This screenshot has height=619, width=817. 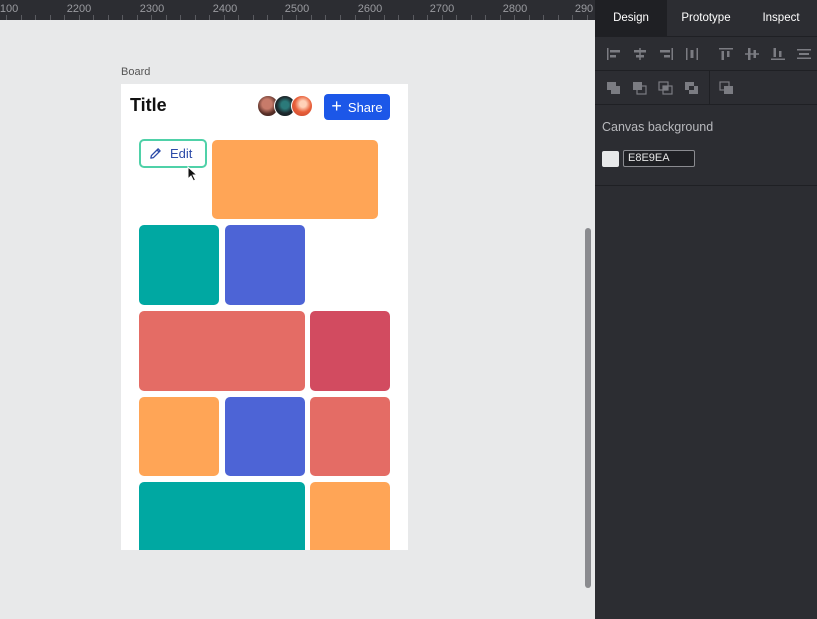 I want to click on edit-button: Edit, so click(x=173, y=153).